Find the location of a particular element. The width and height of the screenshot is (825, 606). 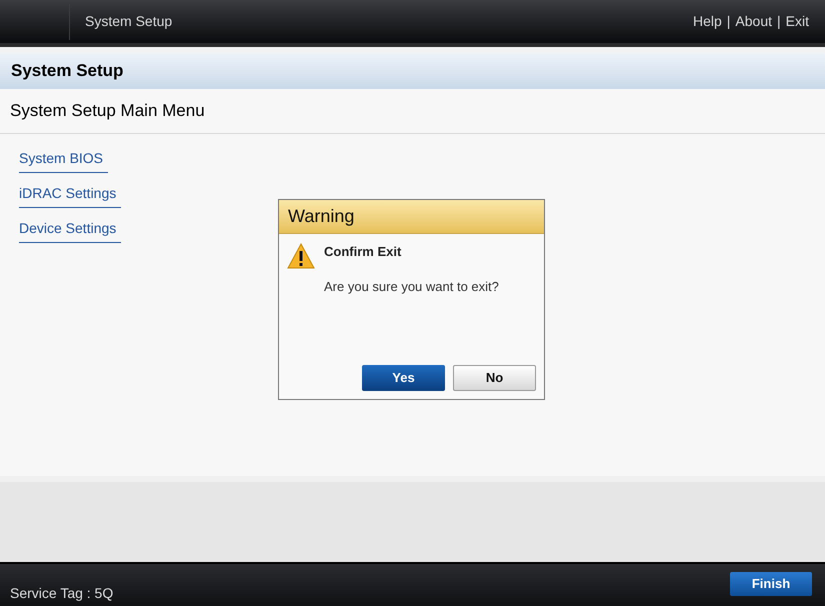

menu-link: System BIOS is located at coordinates (63, 160).